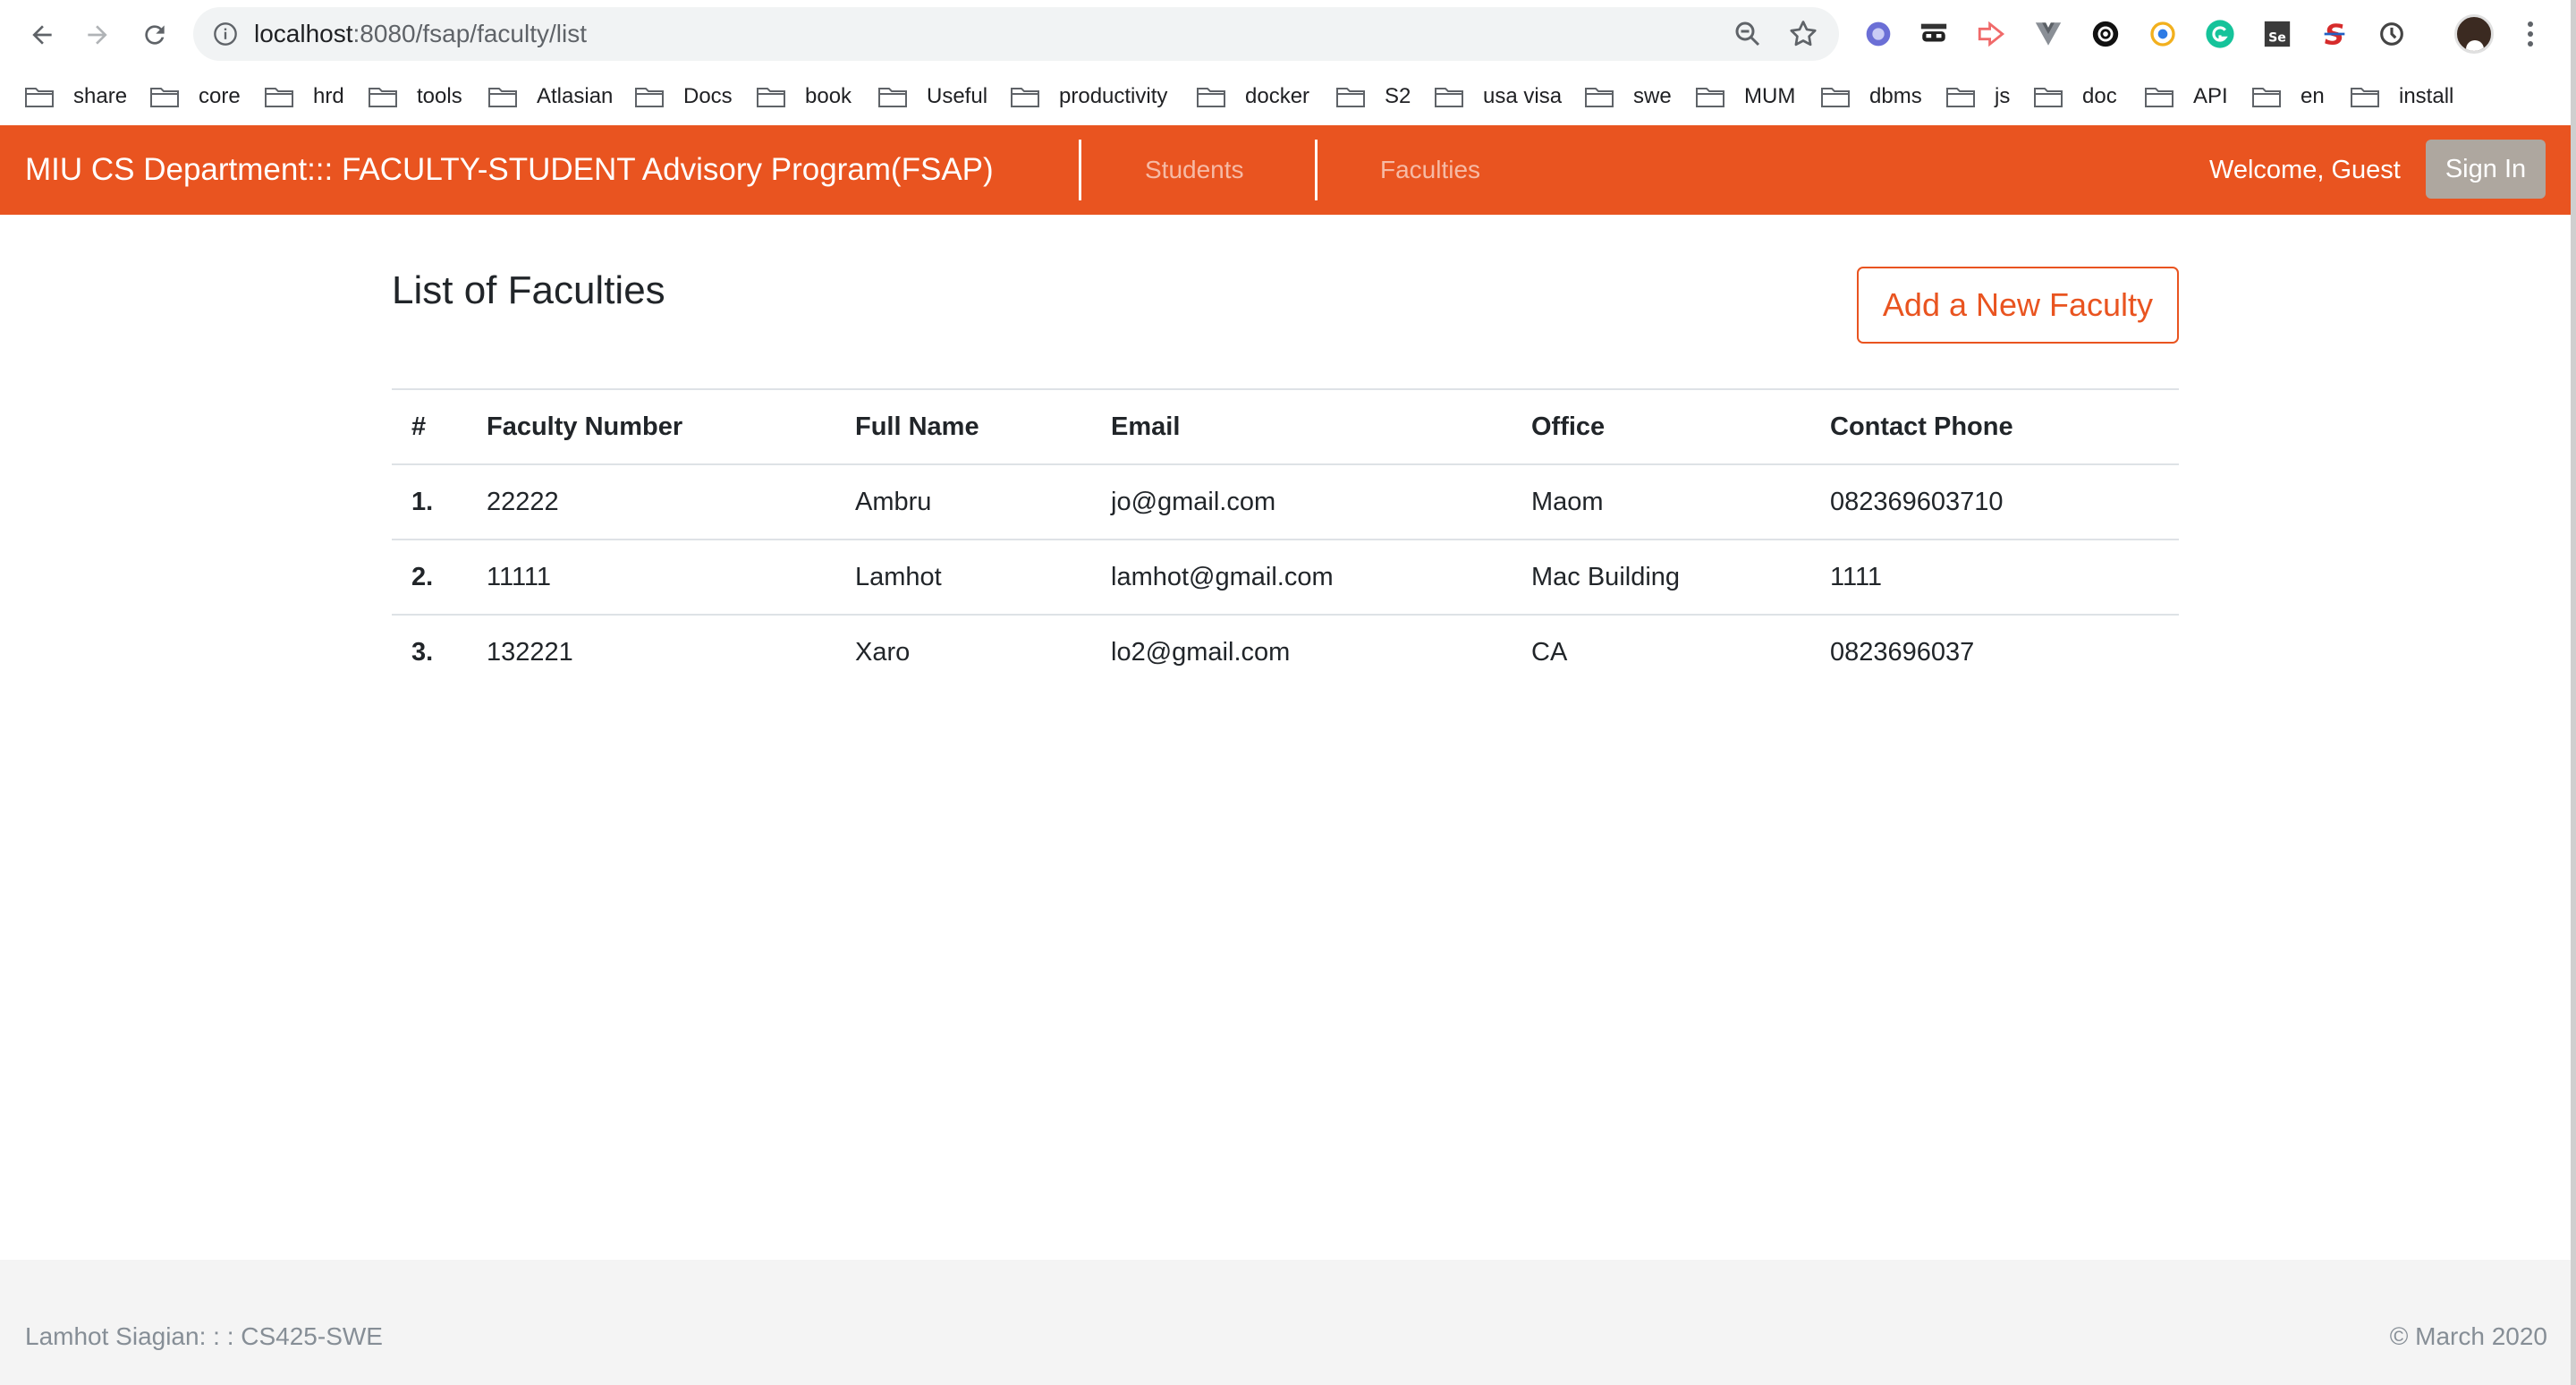 This screenshot has height=1385, width=2576. Describe the element at coordinates (2426, 96) in the screenshot. I see `bookmark-label: install` at that location.